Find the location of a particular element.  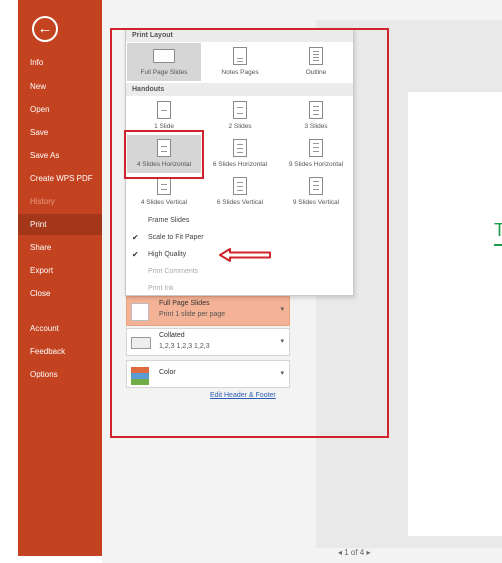

nav-item-history: History is located at coordinates (60, 201).